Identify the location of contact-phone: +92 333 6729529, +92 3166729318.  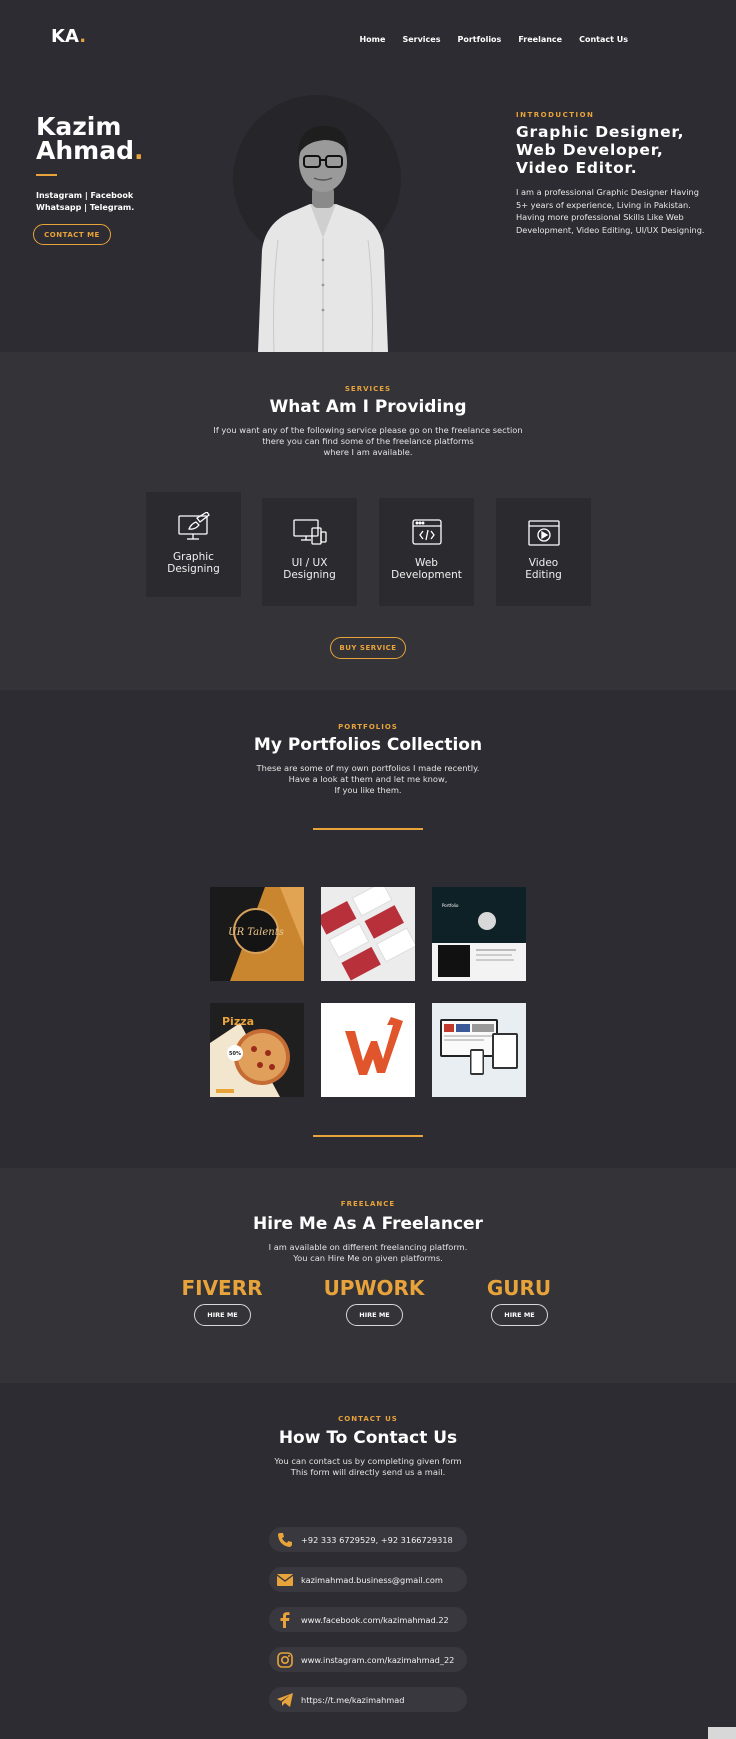
(368, 1539).